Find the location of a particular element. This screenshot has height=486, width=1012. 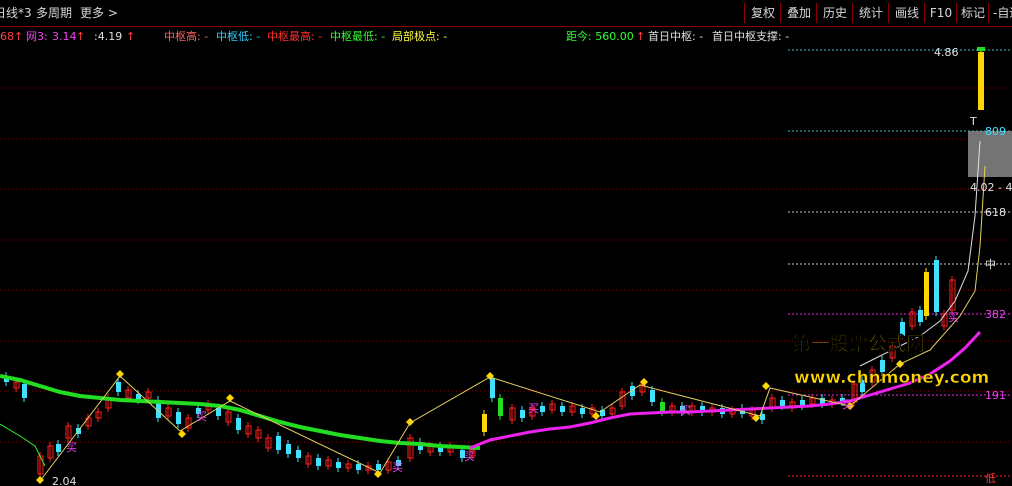

more-menu-button: 更多 > is located at coordinates (99, 13).